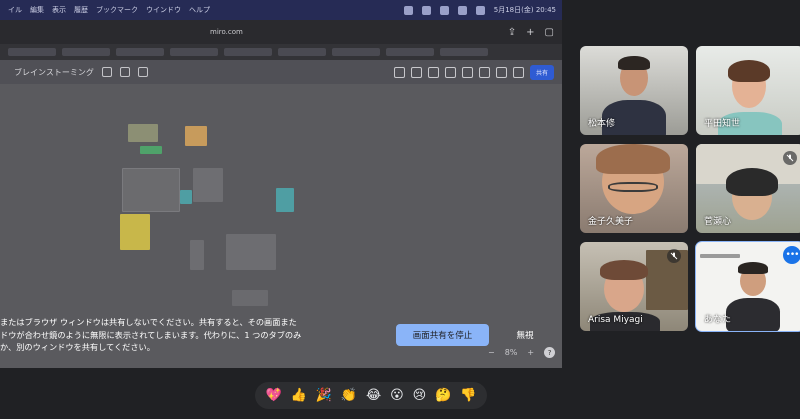  What do you see at coordinates (525, 335) in the screenshot?
I see `ignore-button: 無視` at bounding box center [525, 335].